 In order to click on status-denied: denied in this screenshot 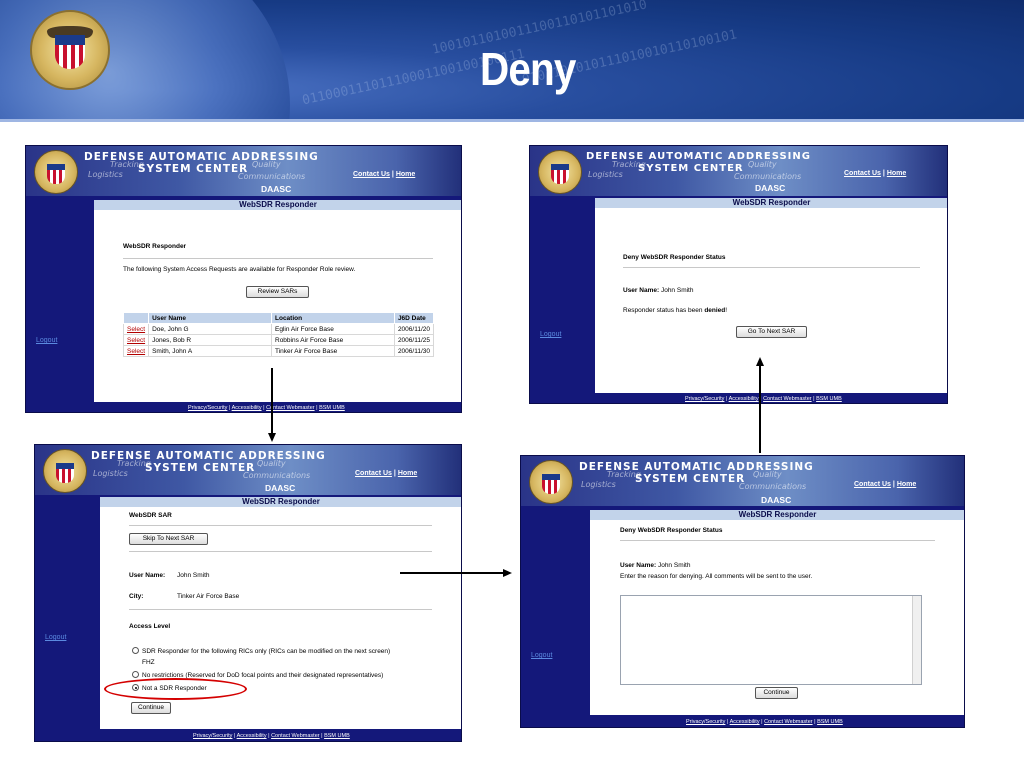, I will do `click(715, 310)`.